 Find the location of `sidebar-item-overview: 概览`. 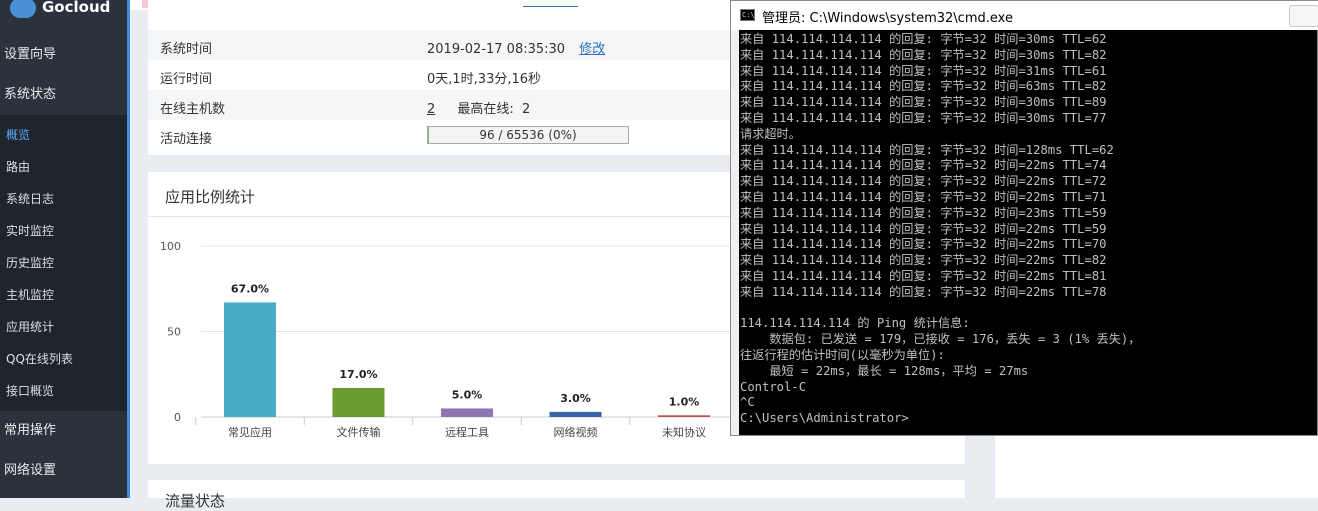

sidebar-item-overview: 概览 is located at coordinates (63, 135).